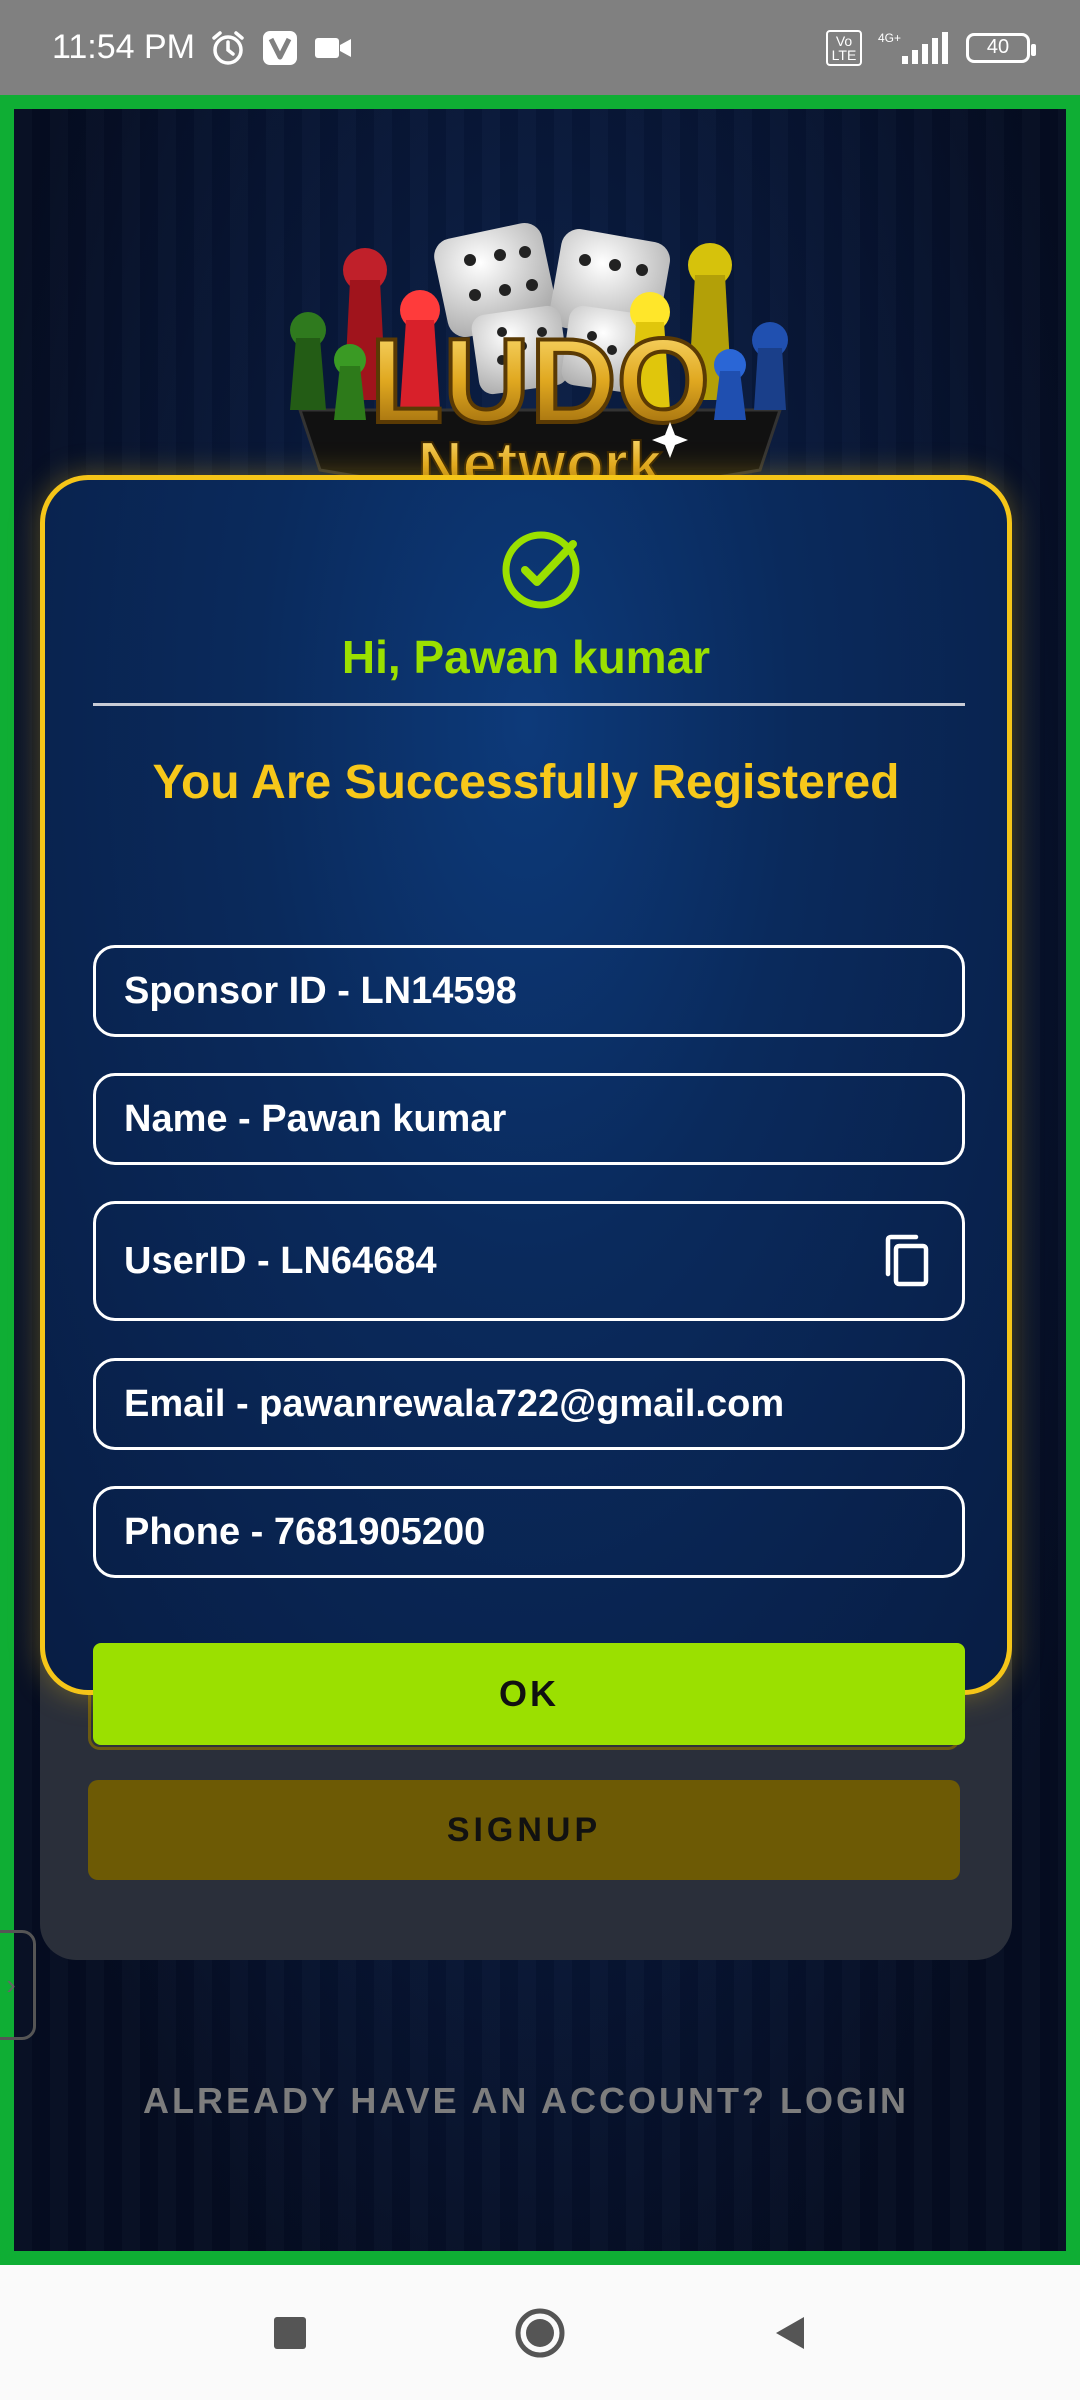  What do you see at coordinates (202, 47) in the screenshot?
I see `status-left: 11:54 PM` at bounding box center [202, 47].